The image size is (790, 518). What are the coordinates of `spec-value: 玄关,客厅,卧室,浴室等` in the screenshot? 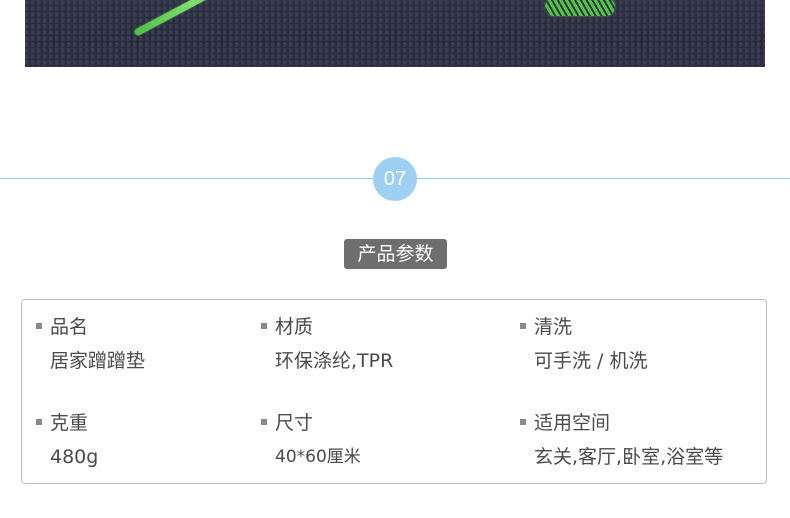 It's located at (629, 457).